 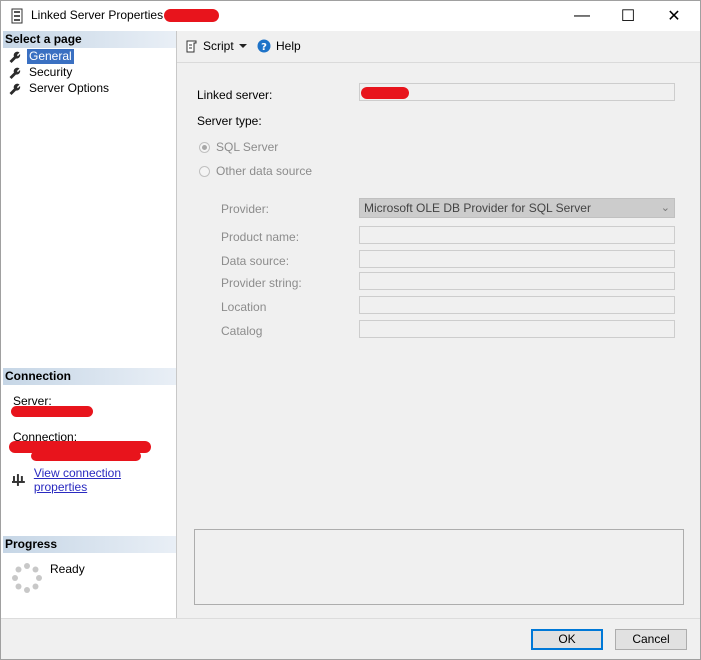 What do you see at coordinates (191, 46) in the screenshot?
I see `script-icon` at bounding box center [191, 46].